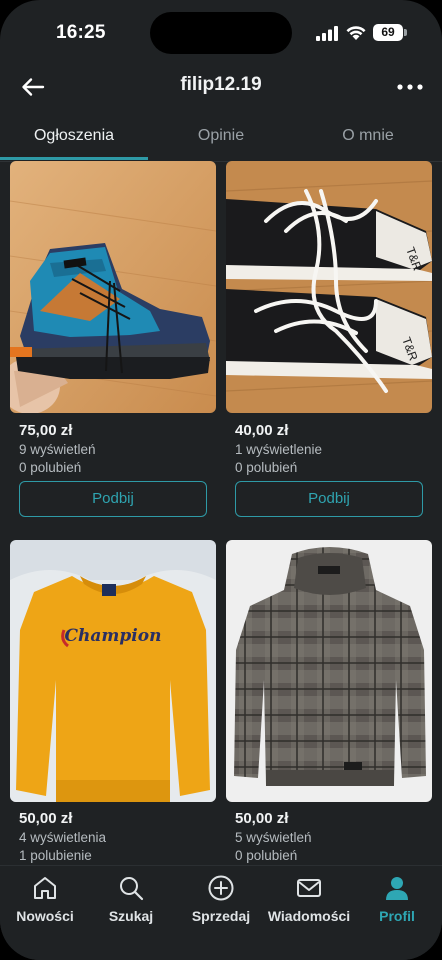 The image size is (442, 960). I want to click on plaid-hoodie-photo, so click(329, 671).